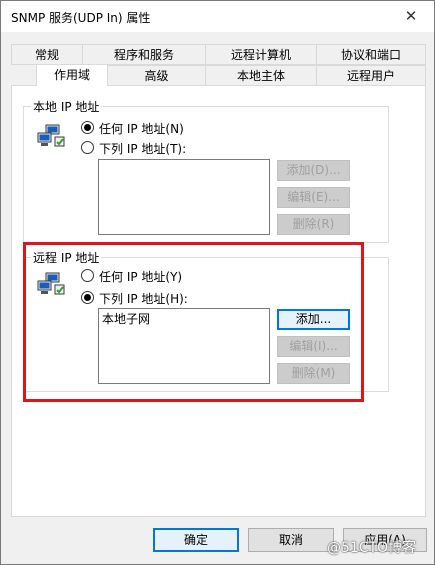 This screenshot has height=565, width=435. What do you see at coordinates (371, 75) in the screenshot?
I see `tab-remote-users: 远程用户` at bounding box center [371, 75].